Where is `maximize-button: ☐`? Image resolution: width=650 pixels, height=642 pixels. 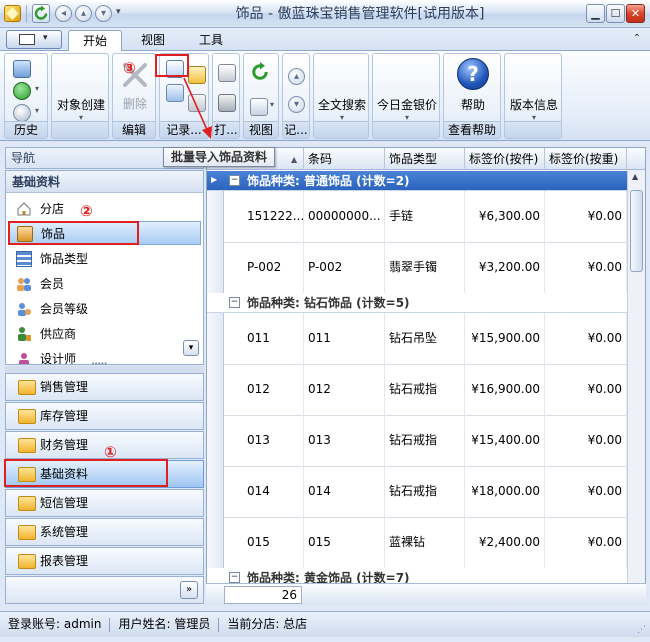 maximize-button: ☐ is located at coordinates (615, 13).